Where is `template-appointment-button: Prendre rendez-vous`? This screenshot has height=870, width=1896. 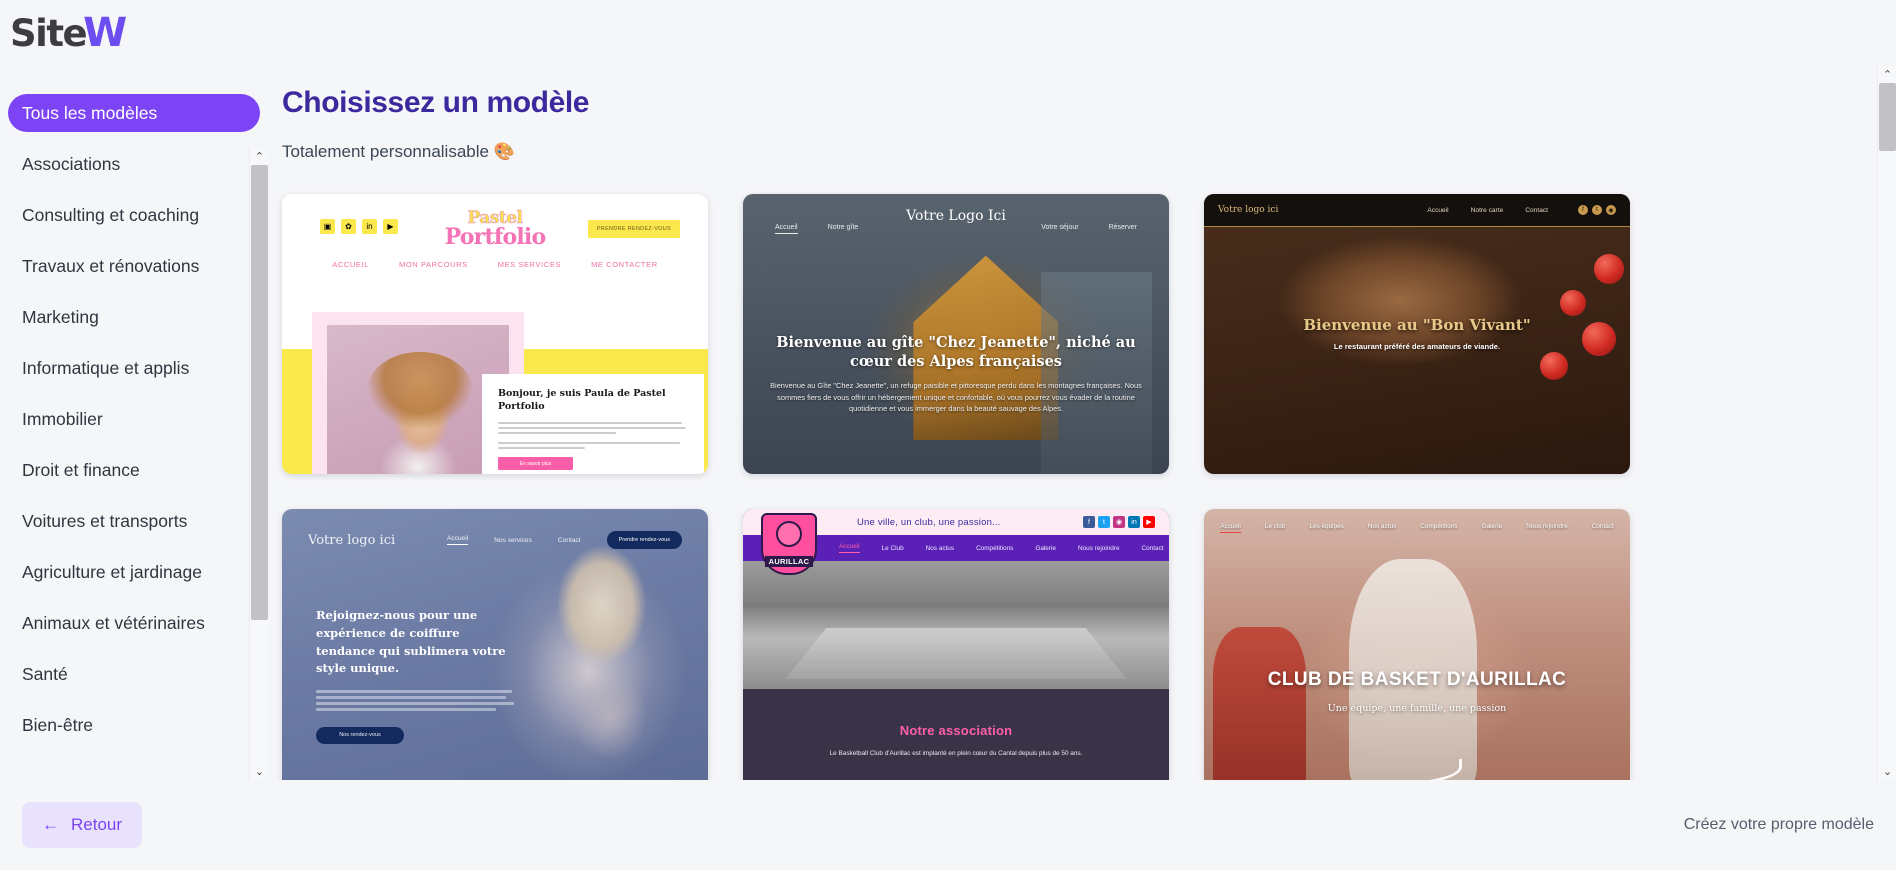
template-appointment-button: Prendre rendez-vous is located at coordinates (644, 540).